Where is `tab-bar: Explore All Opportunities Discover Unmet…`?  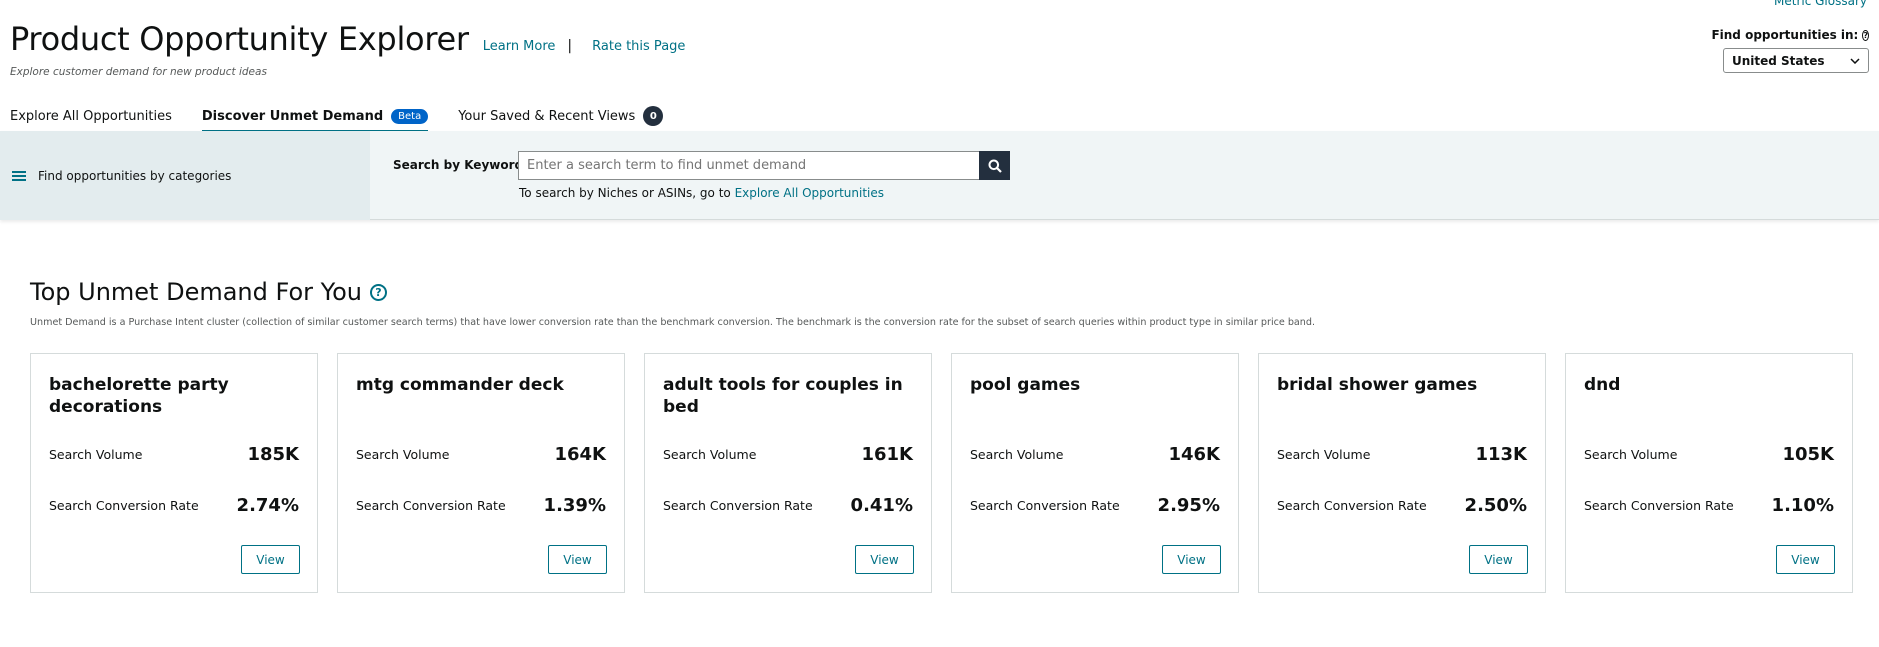
tab-bar: Explore All Opportunities Discover Unmet… is located at coordinates (351, 118).